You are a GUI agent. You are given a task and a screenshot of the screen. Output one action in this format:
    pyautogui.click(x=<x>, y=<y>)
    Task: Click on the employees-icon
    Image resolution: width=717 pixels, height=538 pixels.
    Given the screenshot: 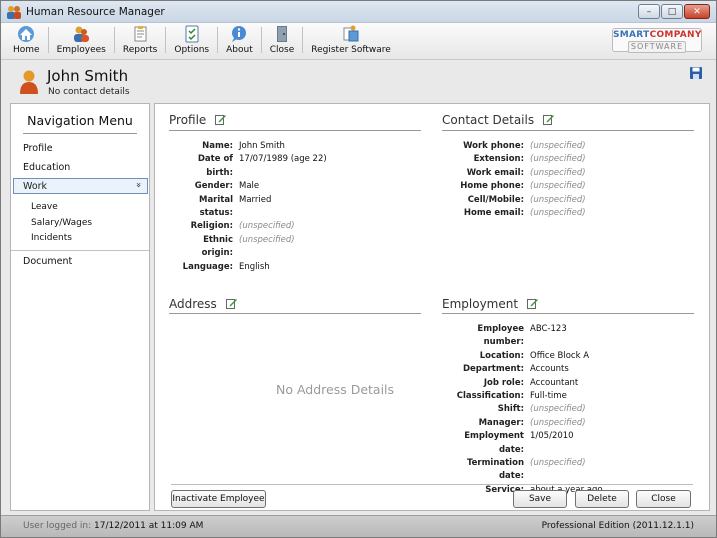 What is the action you would take?
    pyautogui.click(x=82, y=34)
    